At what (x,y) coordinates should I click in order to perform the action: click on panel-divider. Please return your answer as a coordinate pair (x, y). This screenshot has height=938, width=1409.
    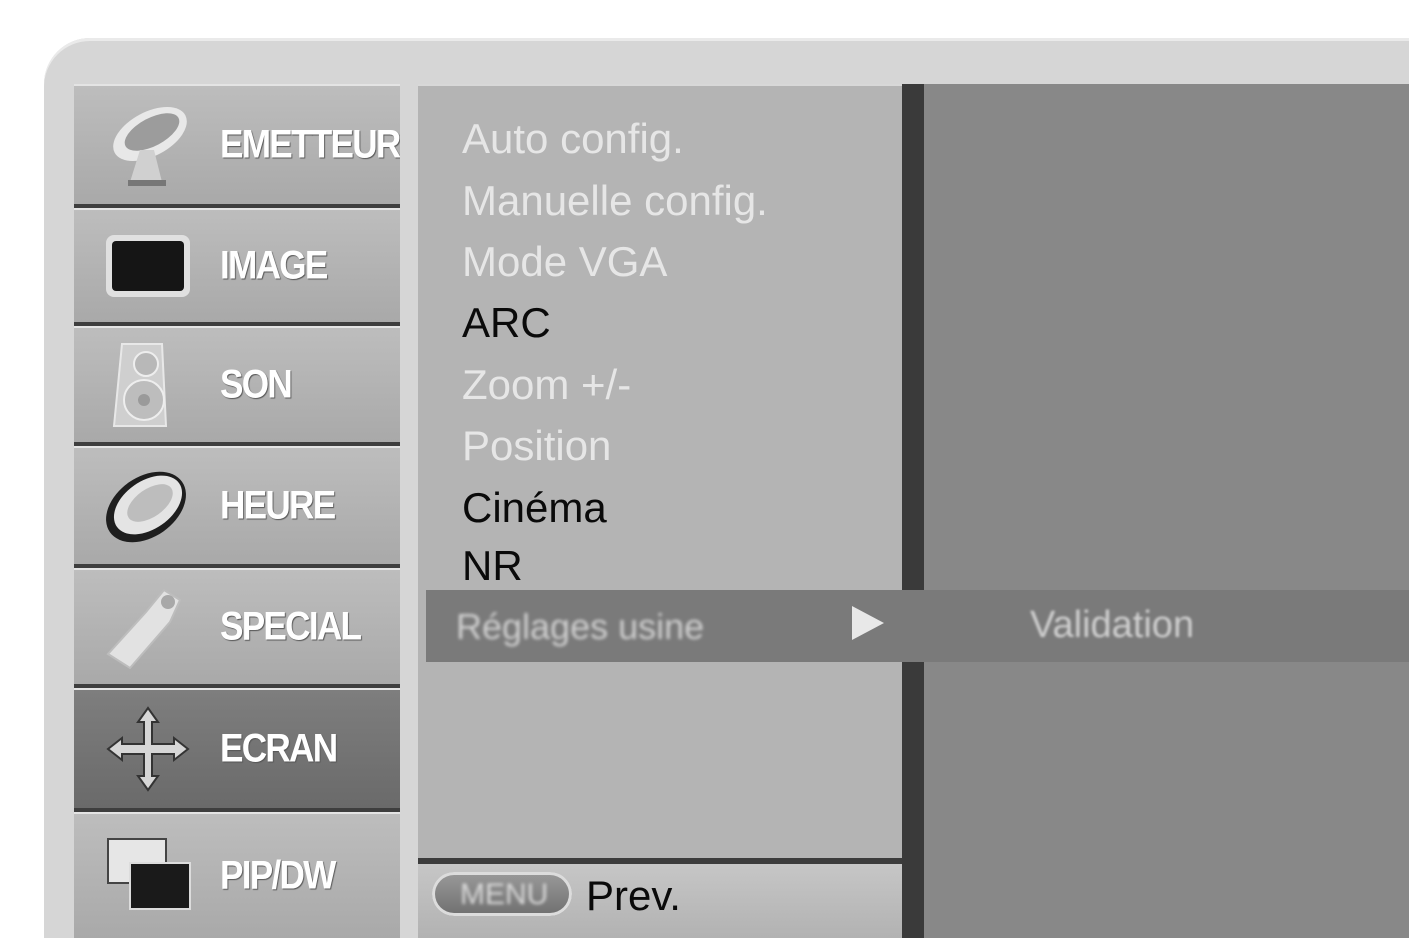
    Looking at the image, I should click on (913, 511).